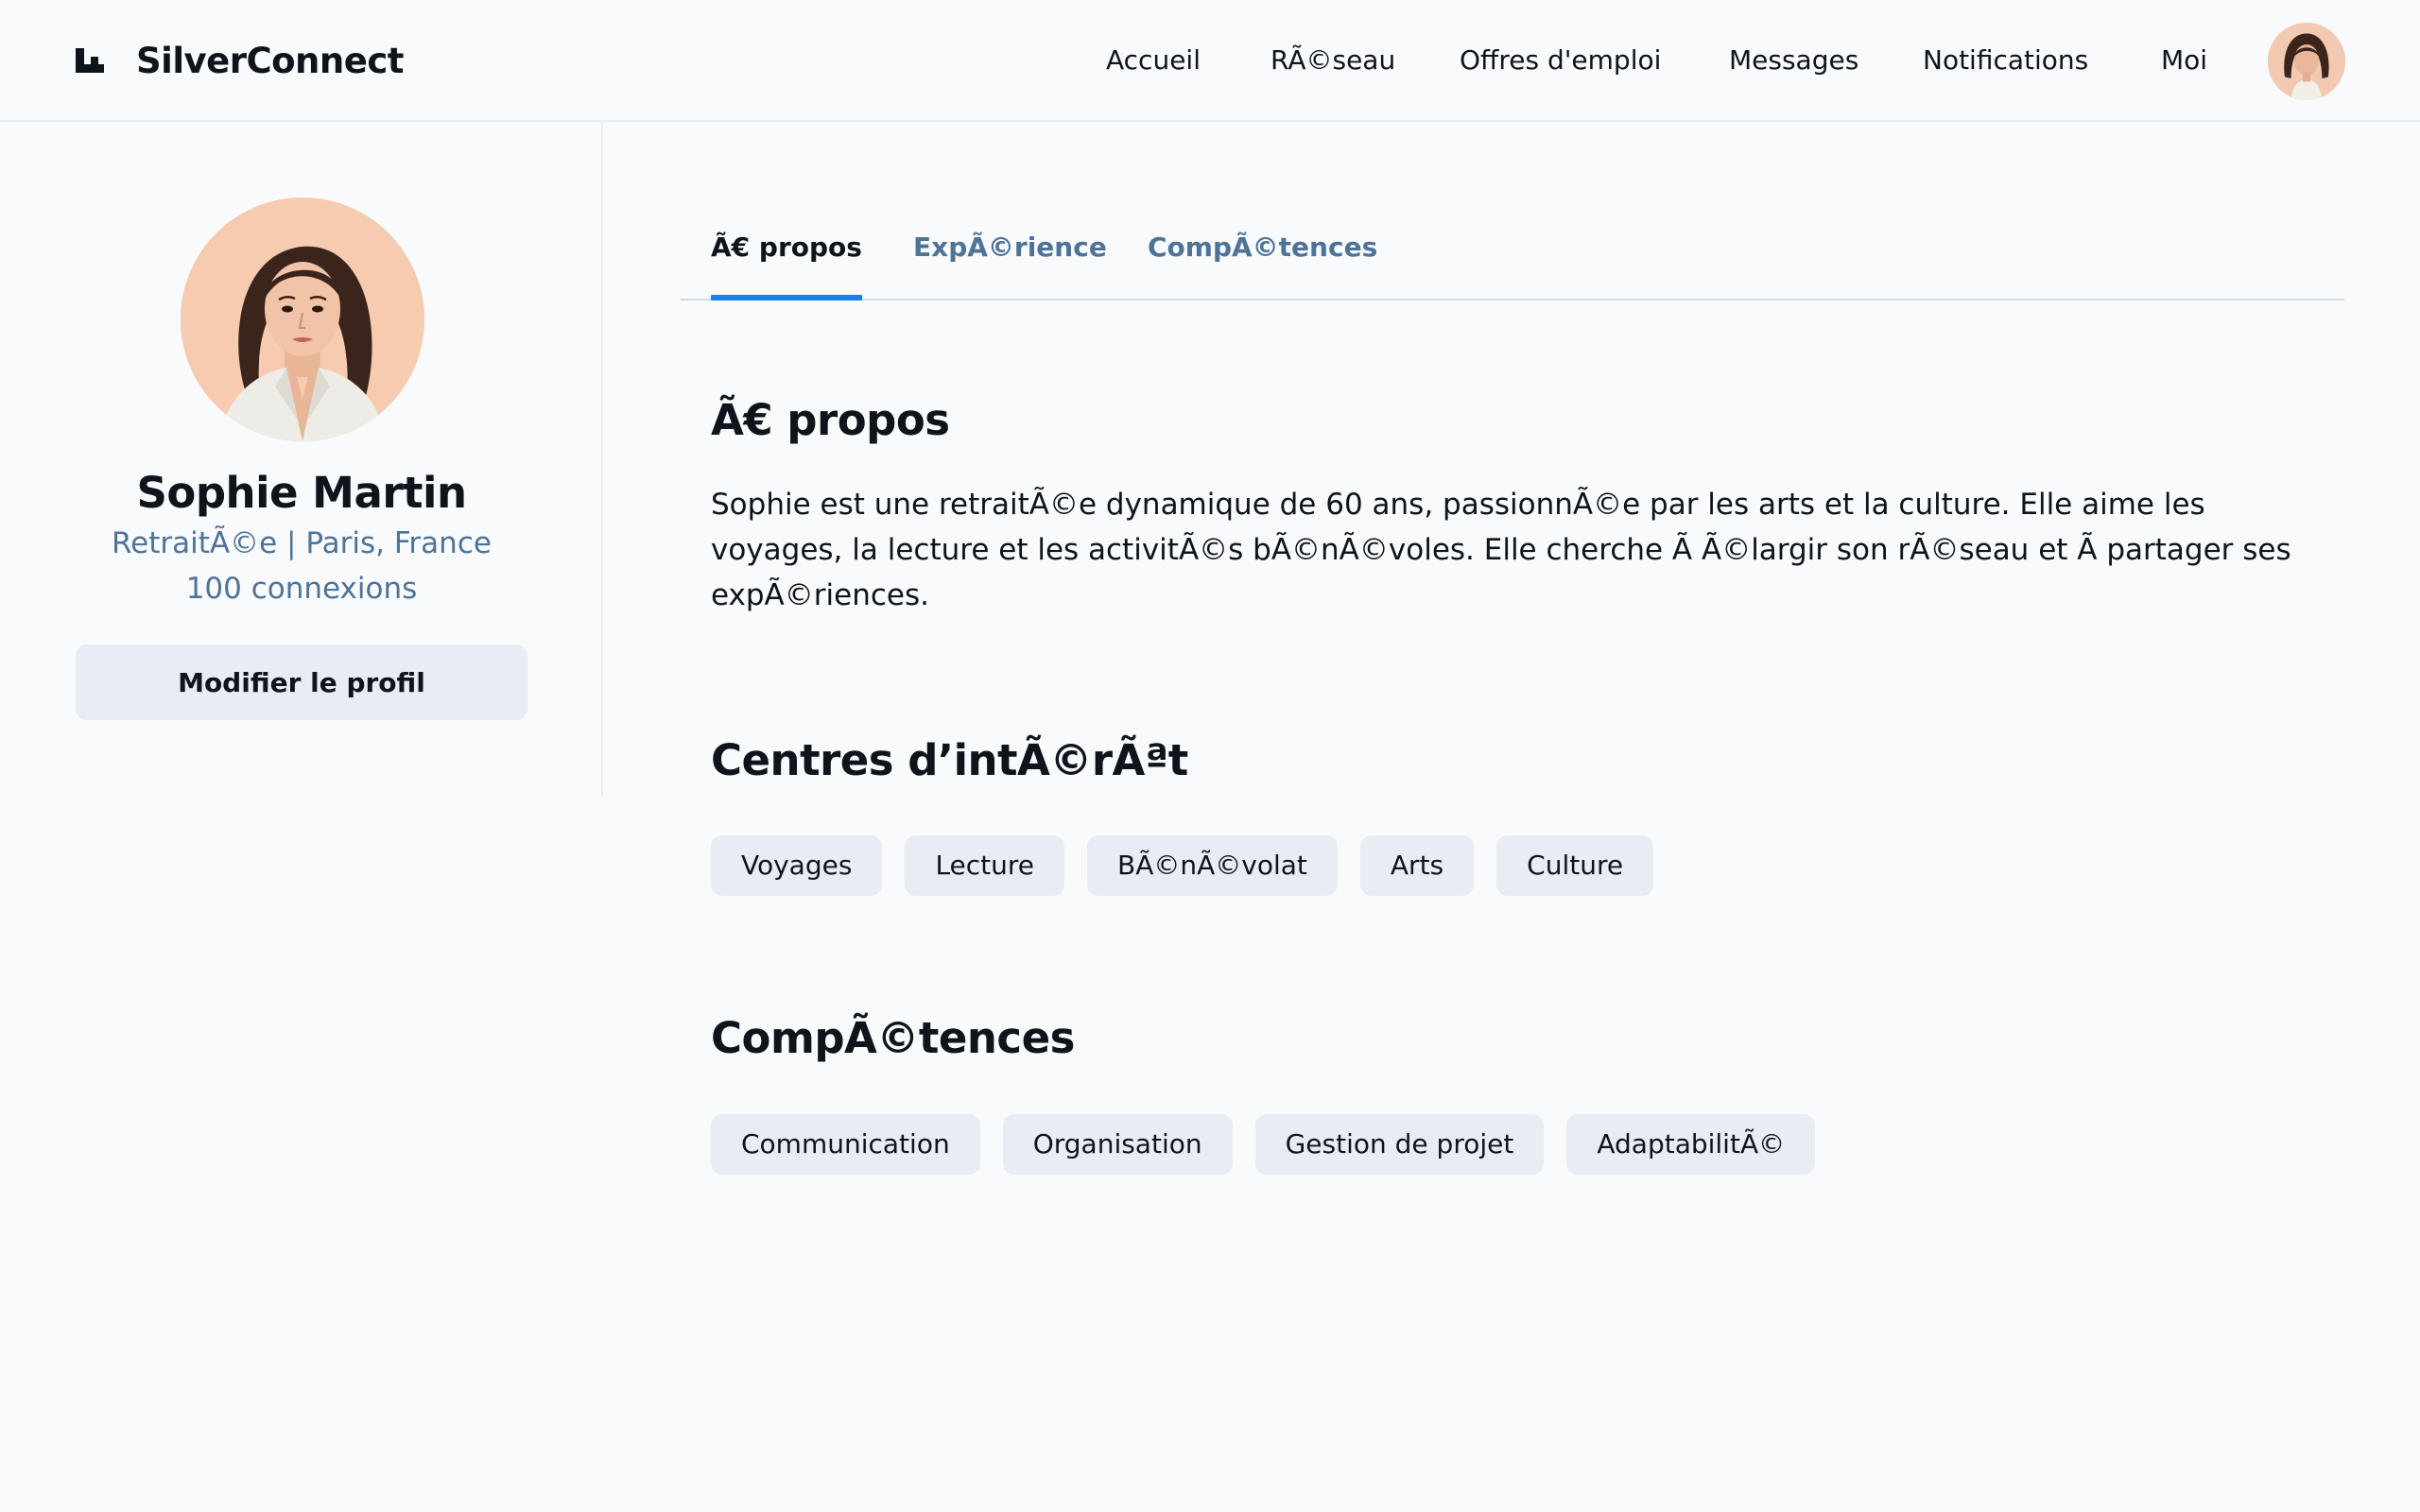  Describe the element at coordinates (786, 265) in the screenshot. I see `tab-a-propos: Ã€ propos` at that location.